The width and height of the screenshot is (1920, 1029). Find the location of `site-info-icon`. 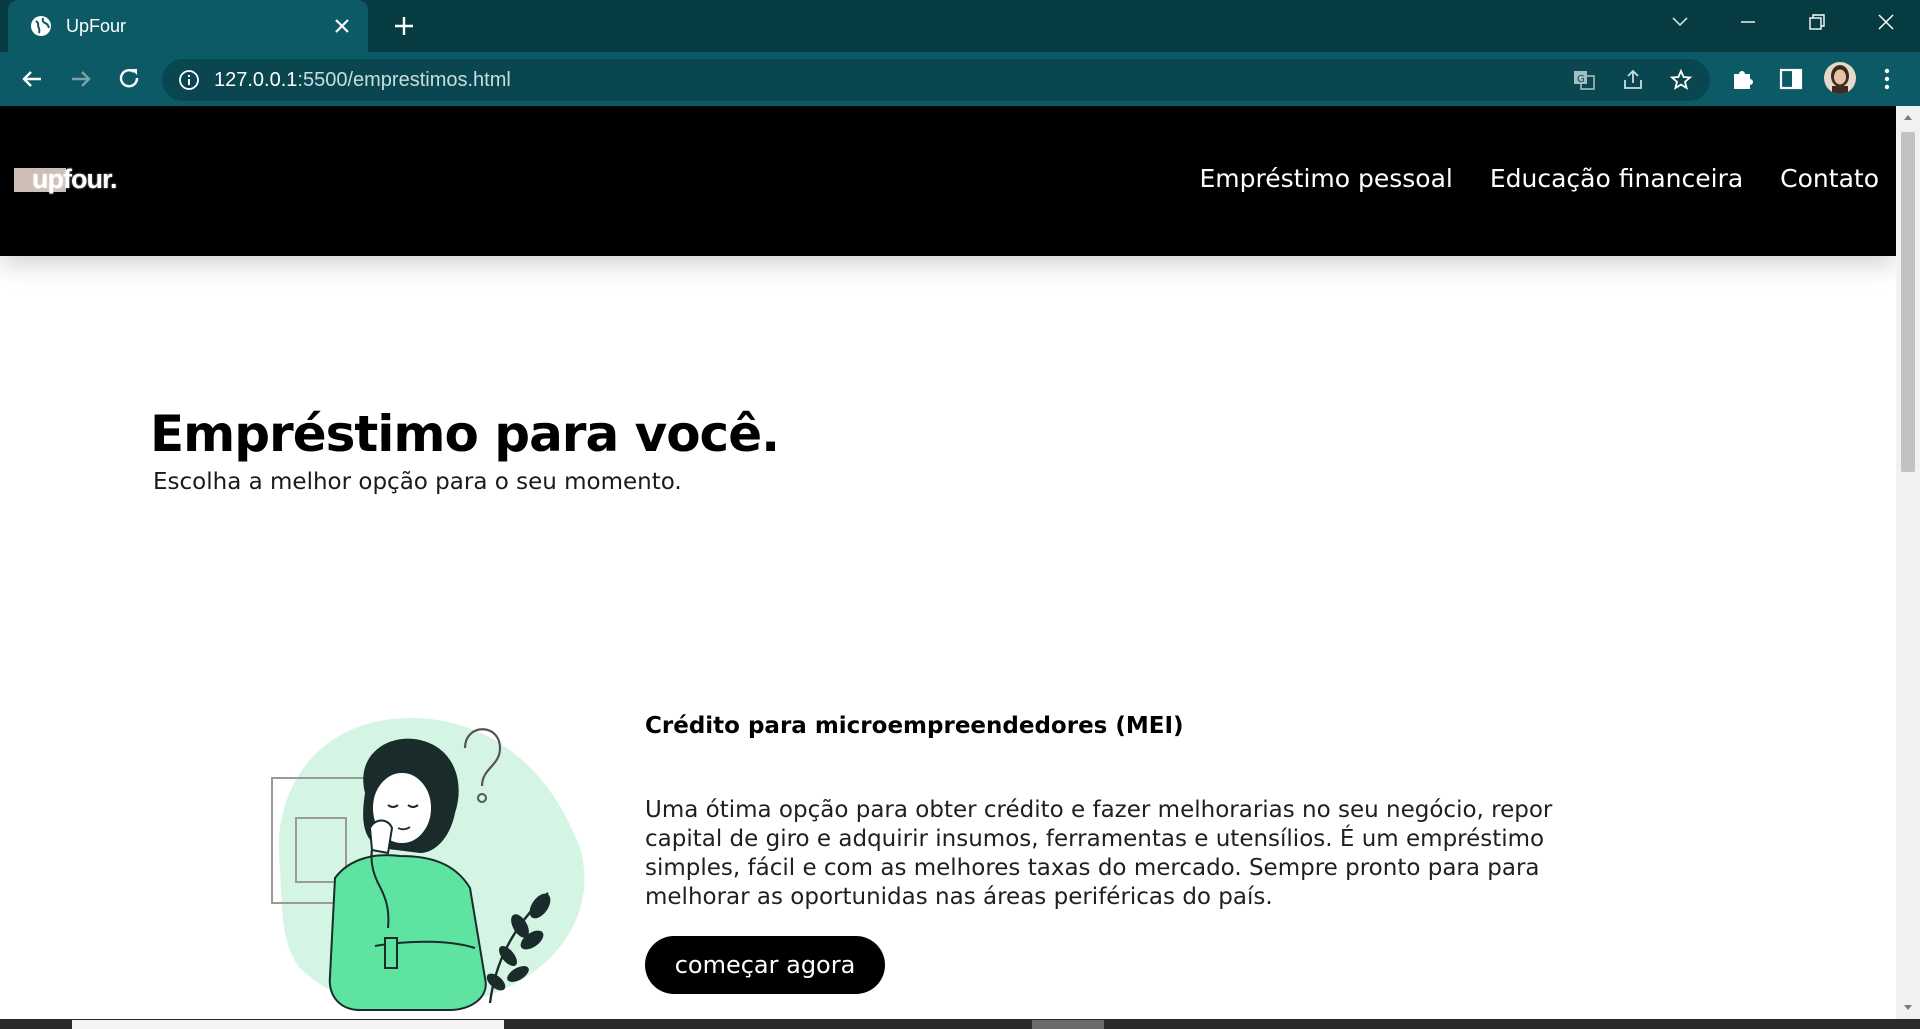

site-info-icon is located at coordinates (189, 80).